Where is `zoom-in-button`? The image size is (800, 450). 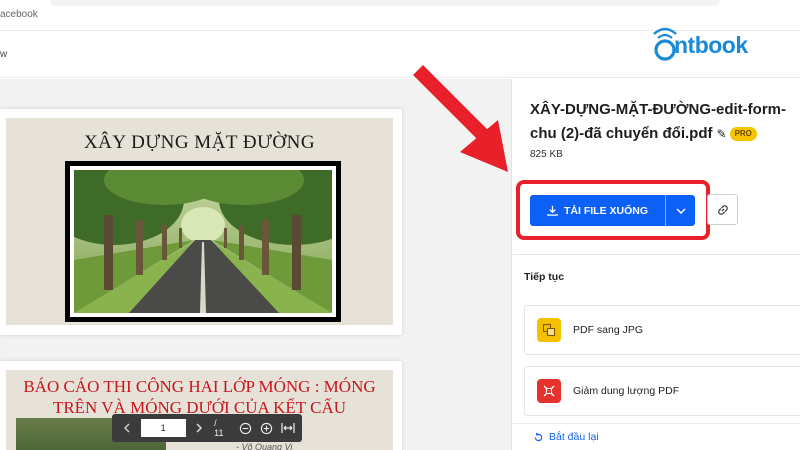
zoom-in-button is located at coordinates (266, 428).